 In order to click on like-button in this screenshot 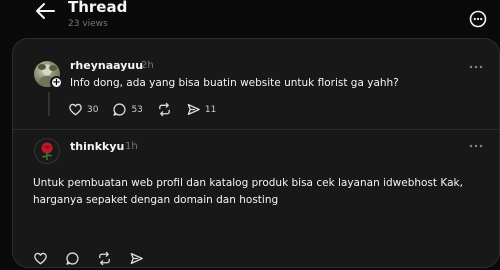, I will do `click(40, 258)`.